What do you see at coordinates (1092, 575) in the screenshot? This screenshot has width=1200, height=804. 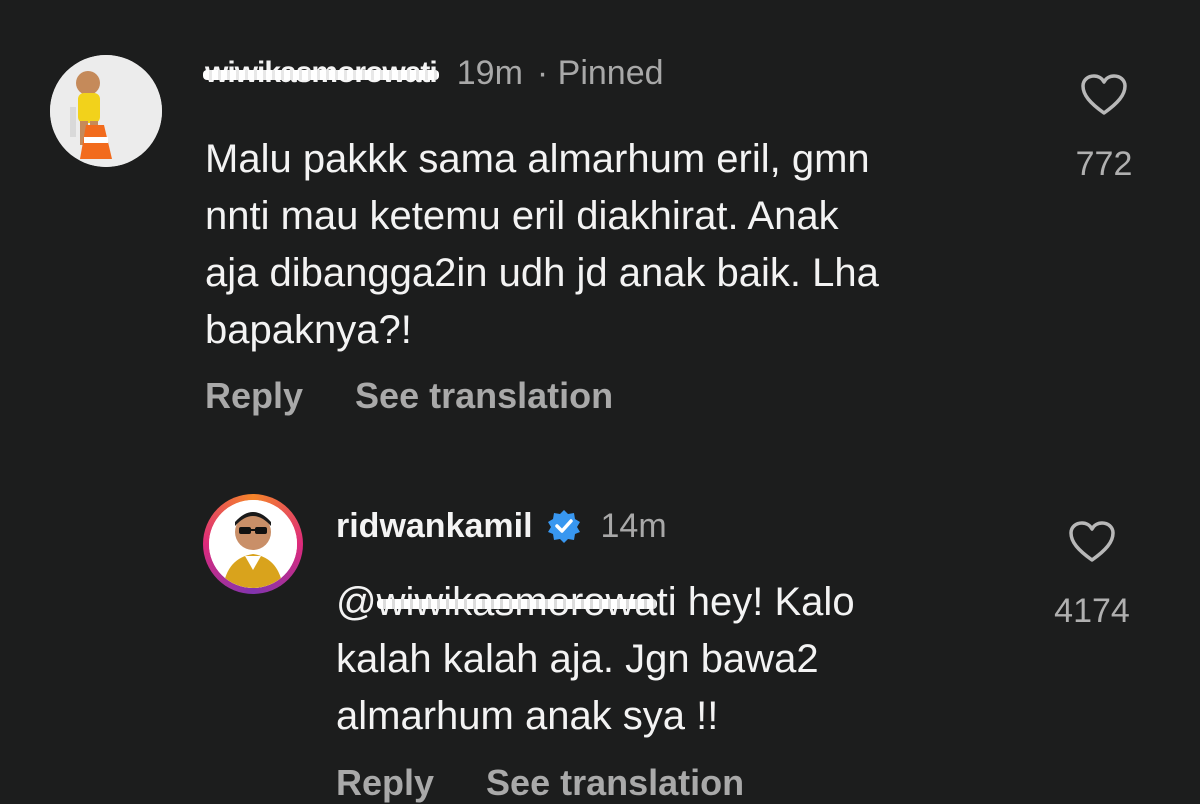 I see `like-control: 4174` at bounding box center [1092, 575].